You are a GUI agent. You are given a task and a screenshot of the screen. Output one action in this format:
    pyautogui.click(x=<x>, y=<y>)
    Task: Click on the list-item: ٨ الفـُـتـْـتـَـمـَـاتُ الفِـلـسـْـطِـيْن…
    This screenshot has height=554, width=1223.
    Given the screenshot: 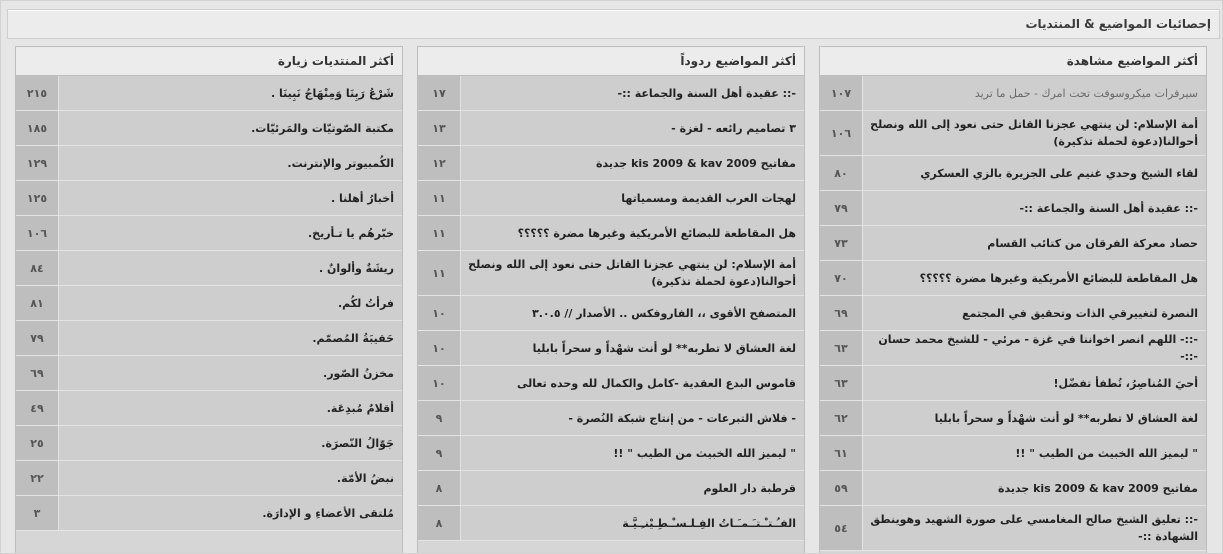 What is the action you would take?
    pyautogui.click(x=611, y=523)
    